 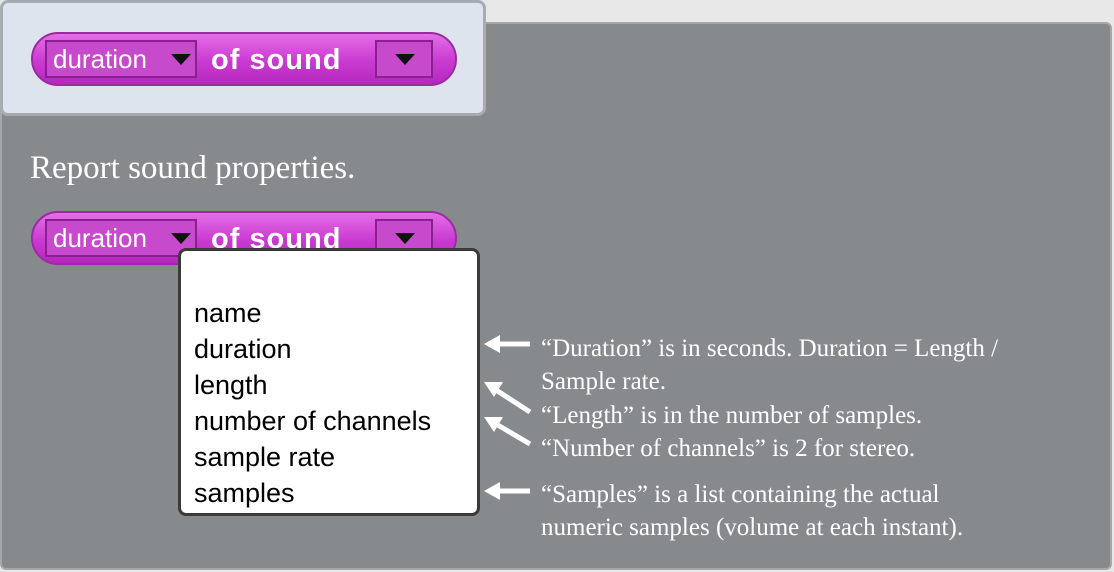 I want to click on arrow-channels, so click(x=513, y=434).